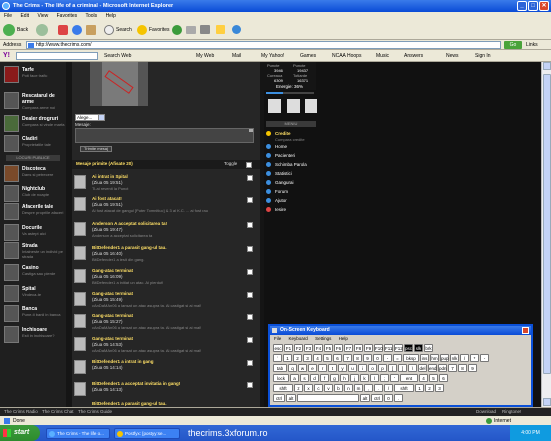 The width and height of the screenshot is (551, 441). Describe the element at coordinates (547, 224) in the screenshot. I see `scroll-thumb` at that location.